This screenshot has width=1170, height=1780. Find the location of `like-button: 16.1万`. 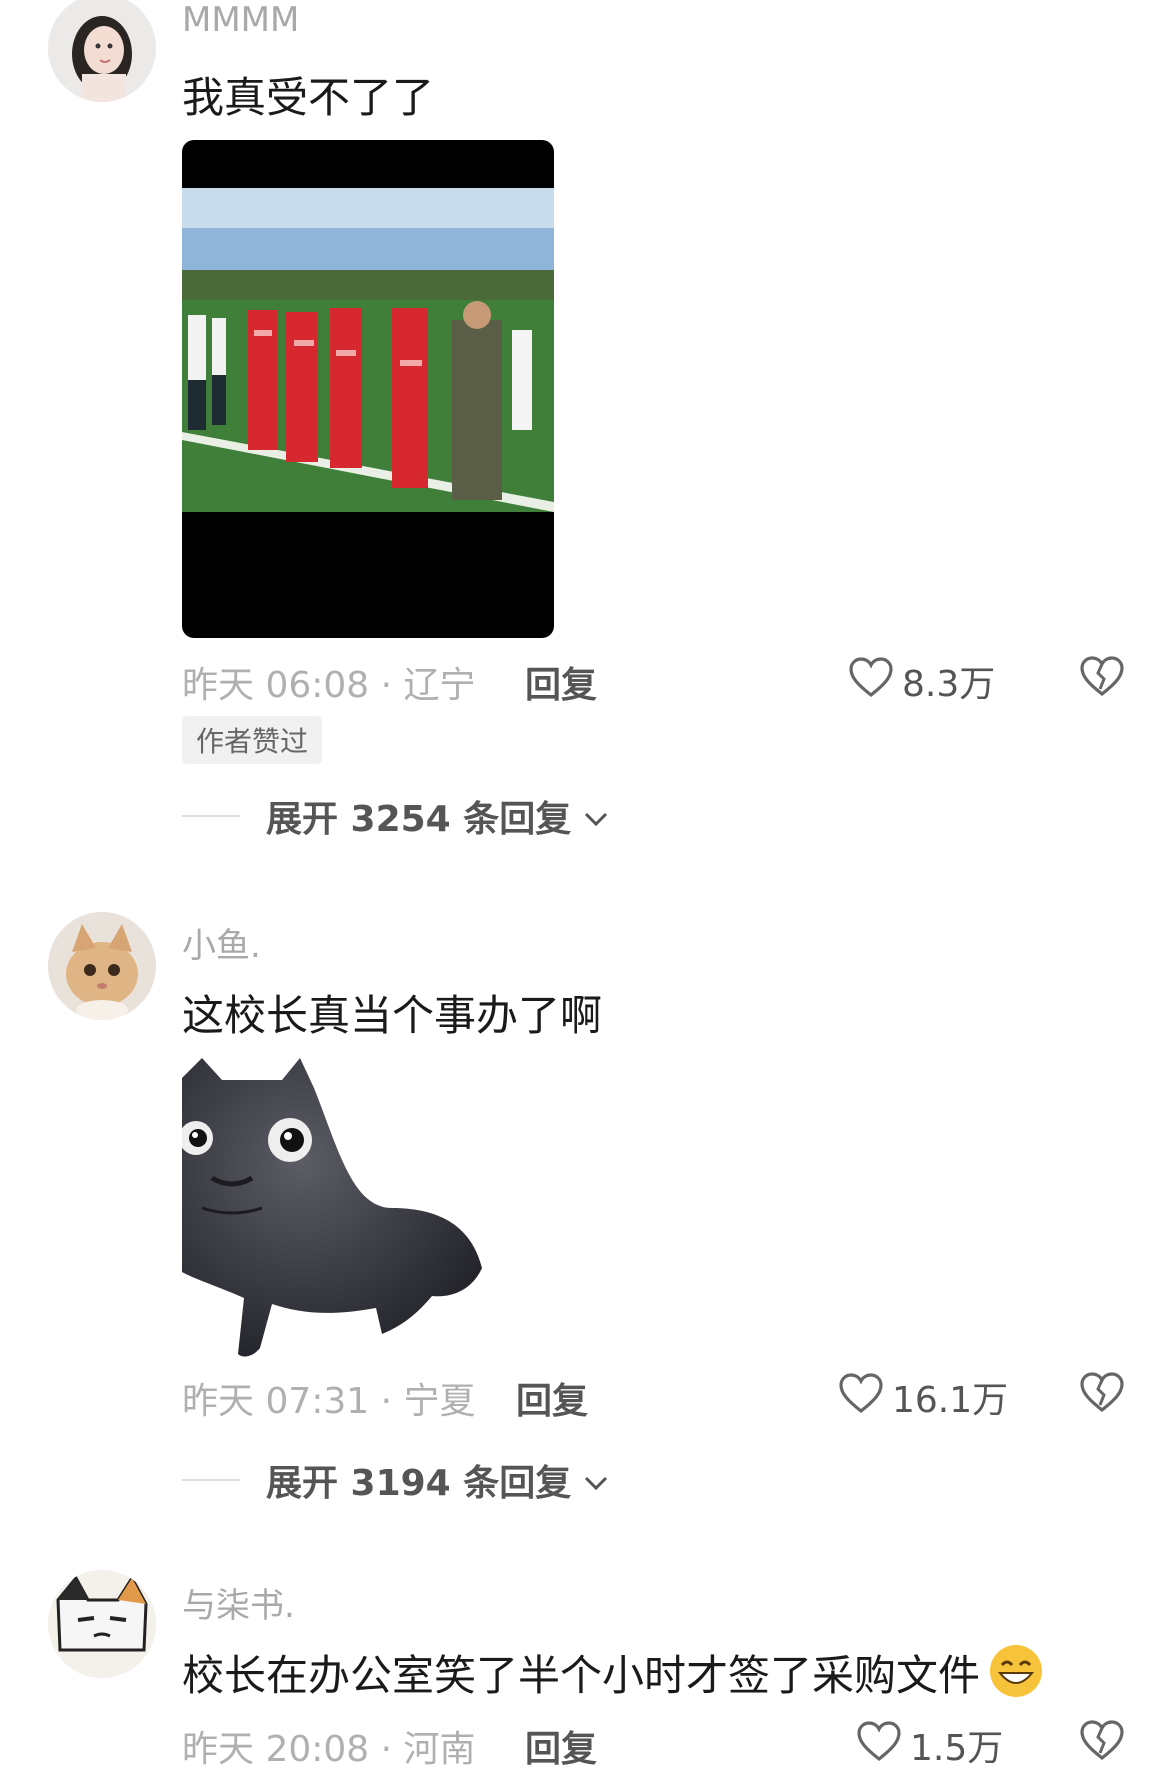

like-button: 16.1万 is located at coordinates (923, 1397).